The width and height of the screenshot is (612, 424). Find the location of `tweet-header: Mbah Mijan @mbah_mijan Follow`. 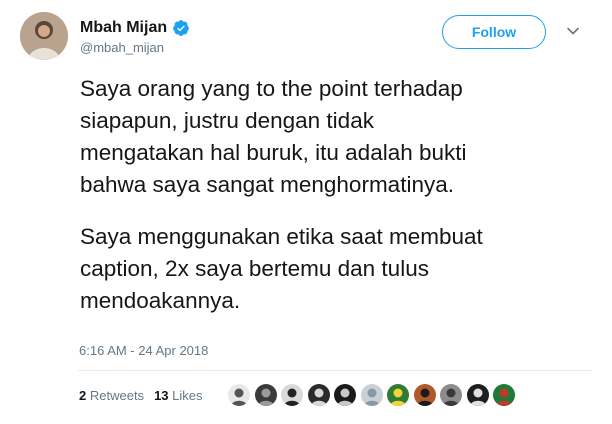

tweet-header: Mbah Mijan @mbah_mijan Follow is located at coordinates (306, 38).